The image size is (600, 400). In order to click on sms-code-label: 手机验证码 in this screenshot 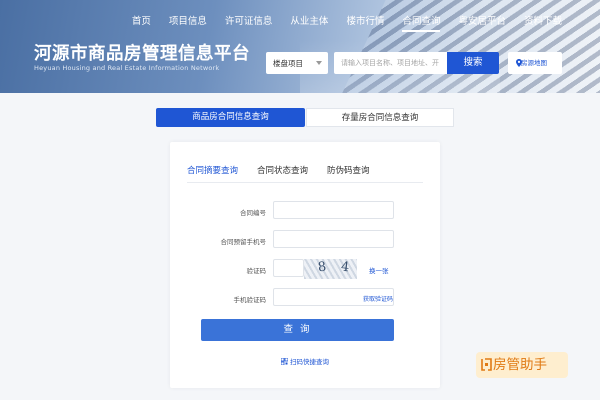, I will do `click(250, 300)`.